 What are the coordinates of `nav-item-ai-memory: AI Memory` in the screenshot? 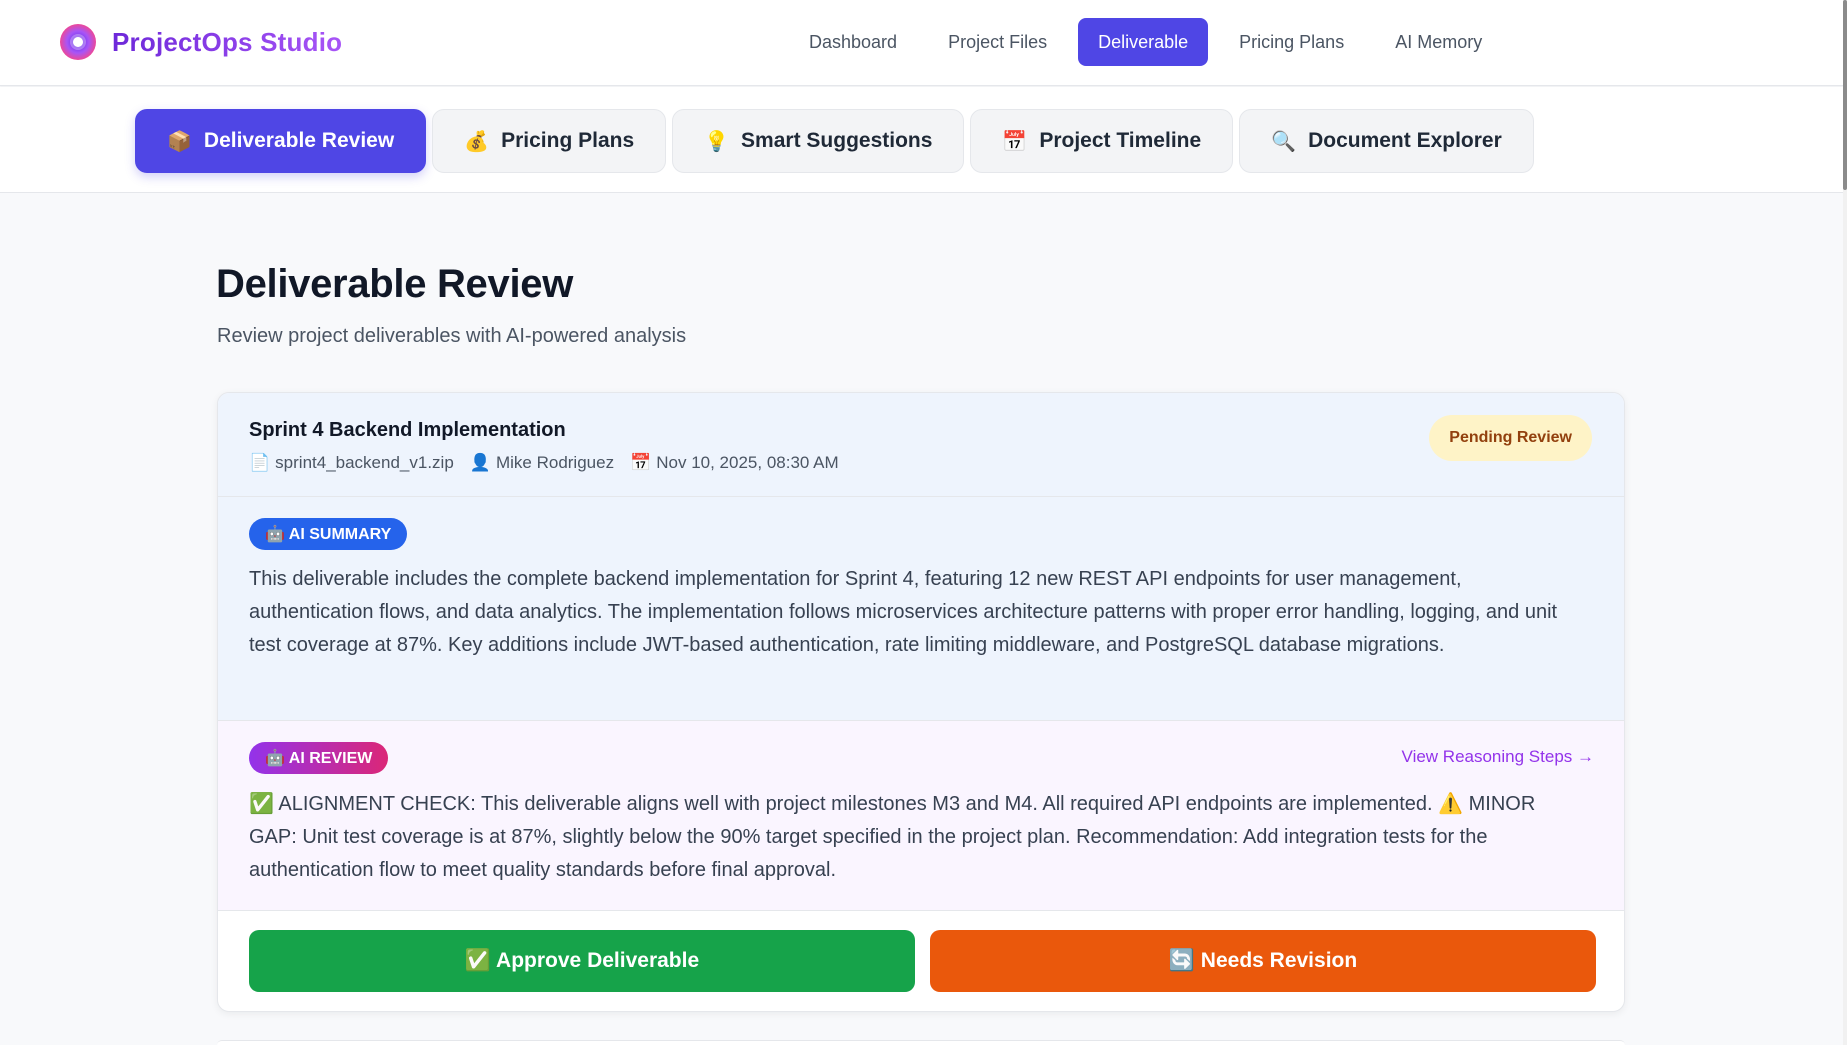 It's located at (1438, 42).